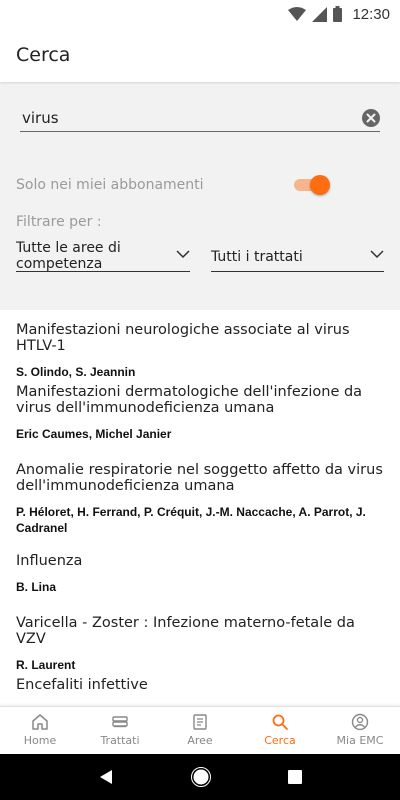 The width and height of the screenshot is (400, 800). Describe the element at coordinates (360, 722) in the screenshot. I see `account-icon` at that location.